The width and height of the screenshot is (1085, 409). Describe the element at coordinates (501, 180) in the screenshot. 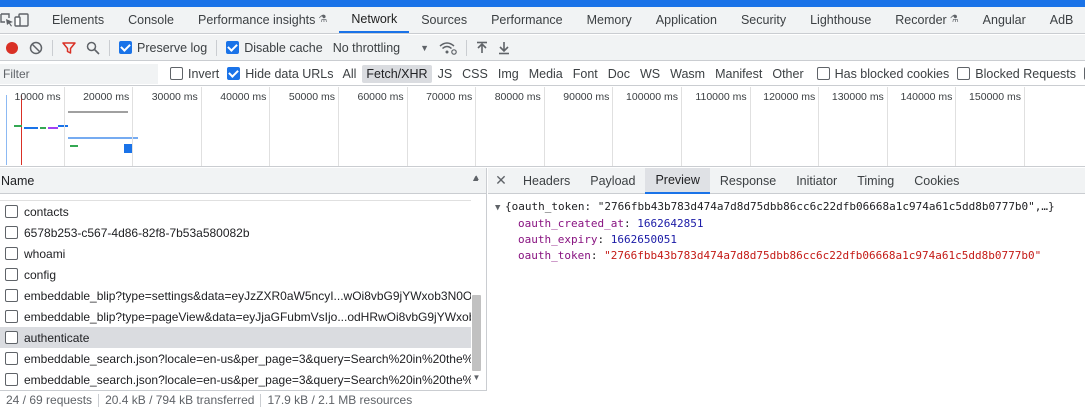

I see `close-details-icon: ✕` at that location.